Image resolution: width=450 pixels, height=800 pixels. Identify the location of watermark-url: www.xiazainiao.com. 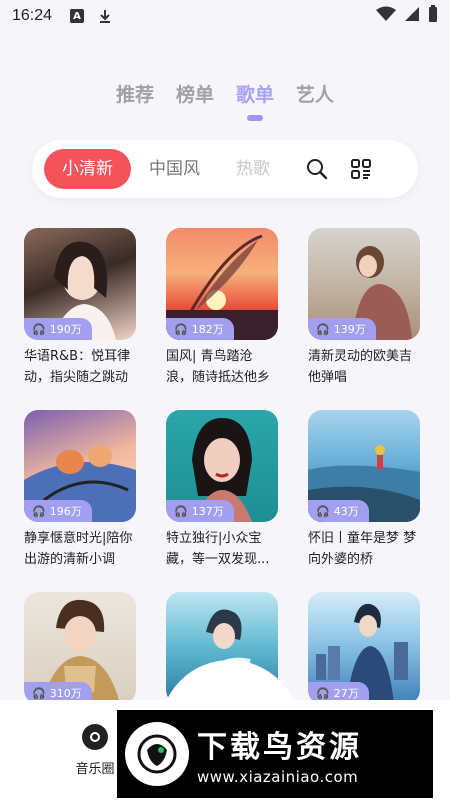
(278, 777).